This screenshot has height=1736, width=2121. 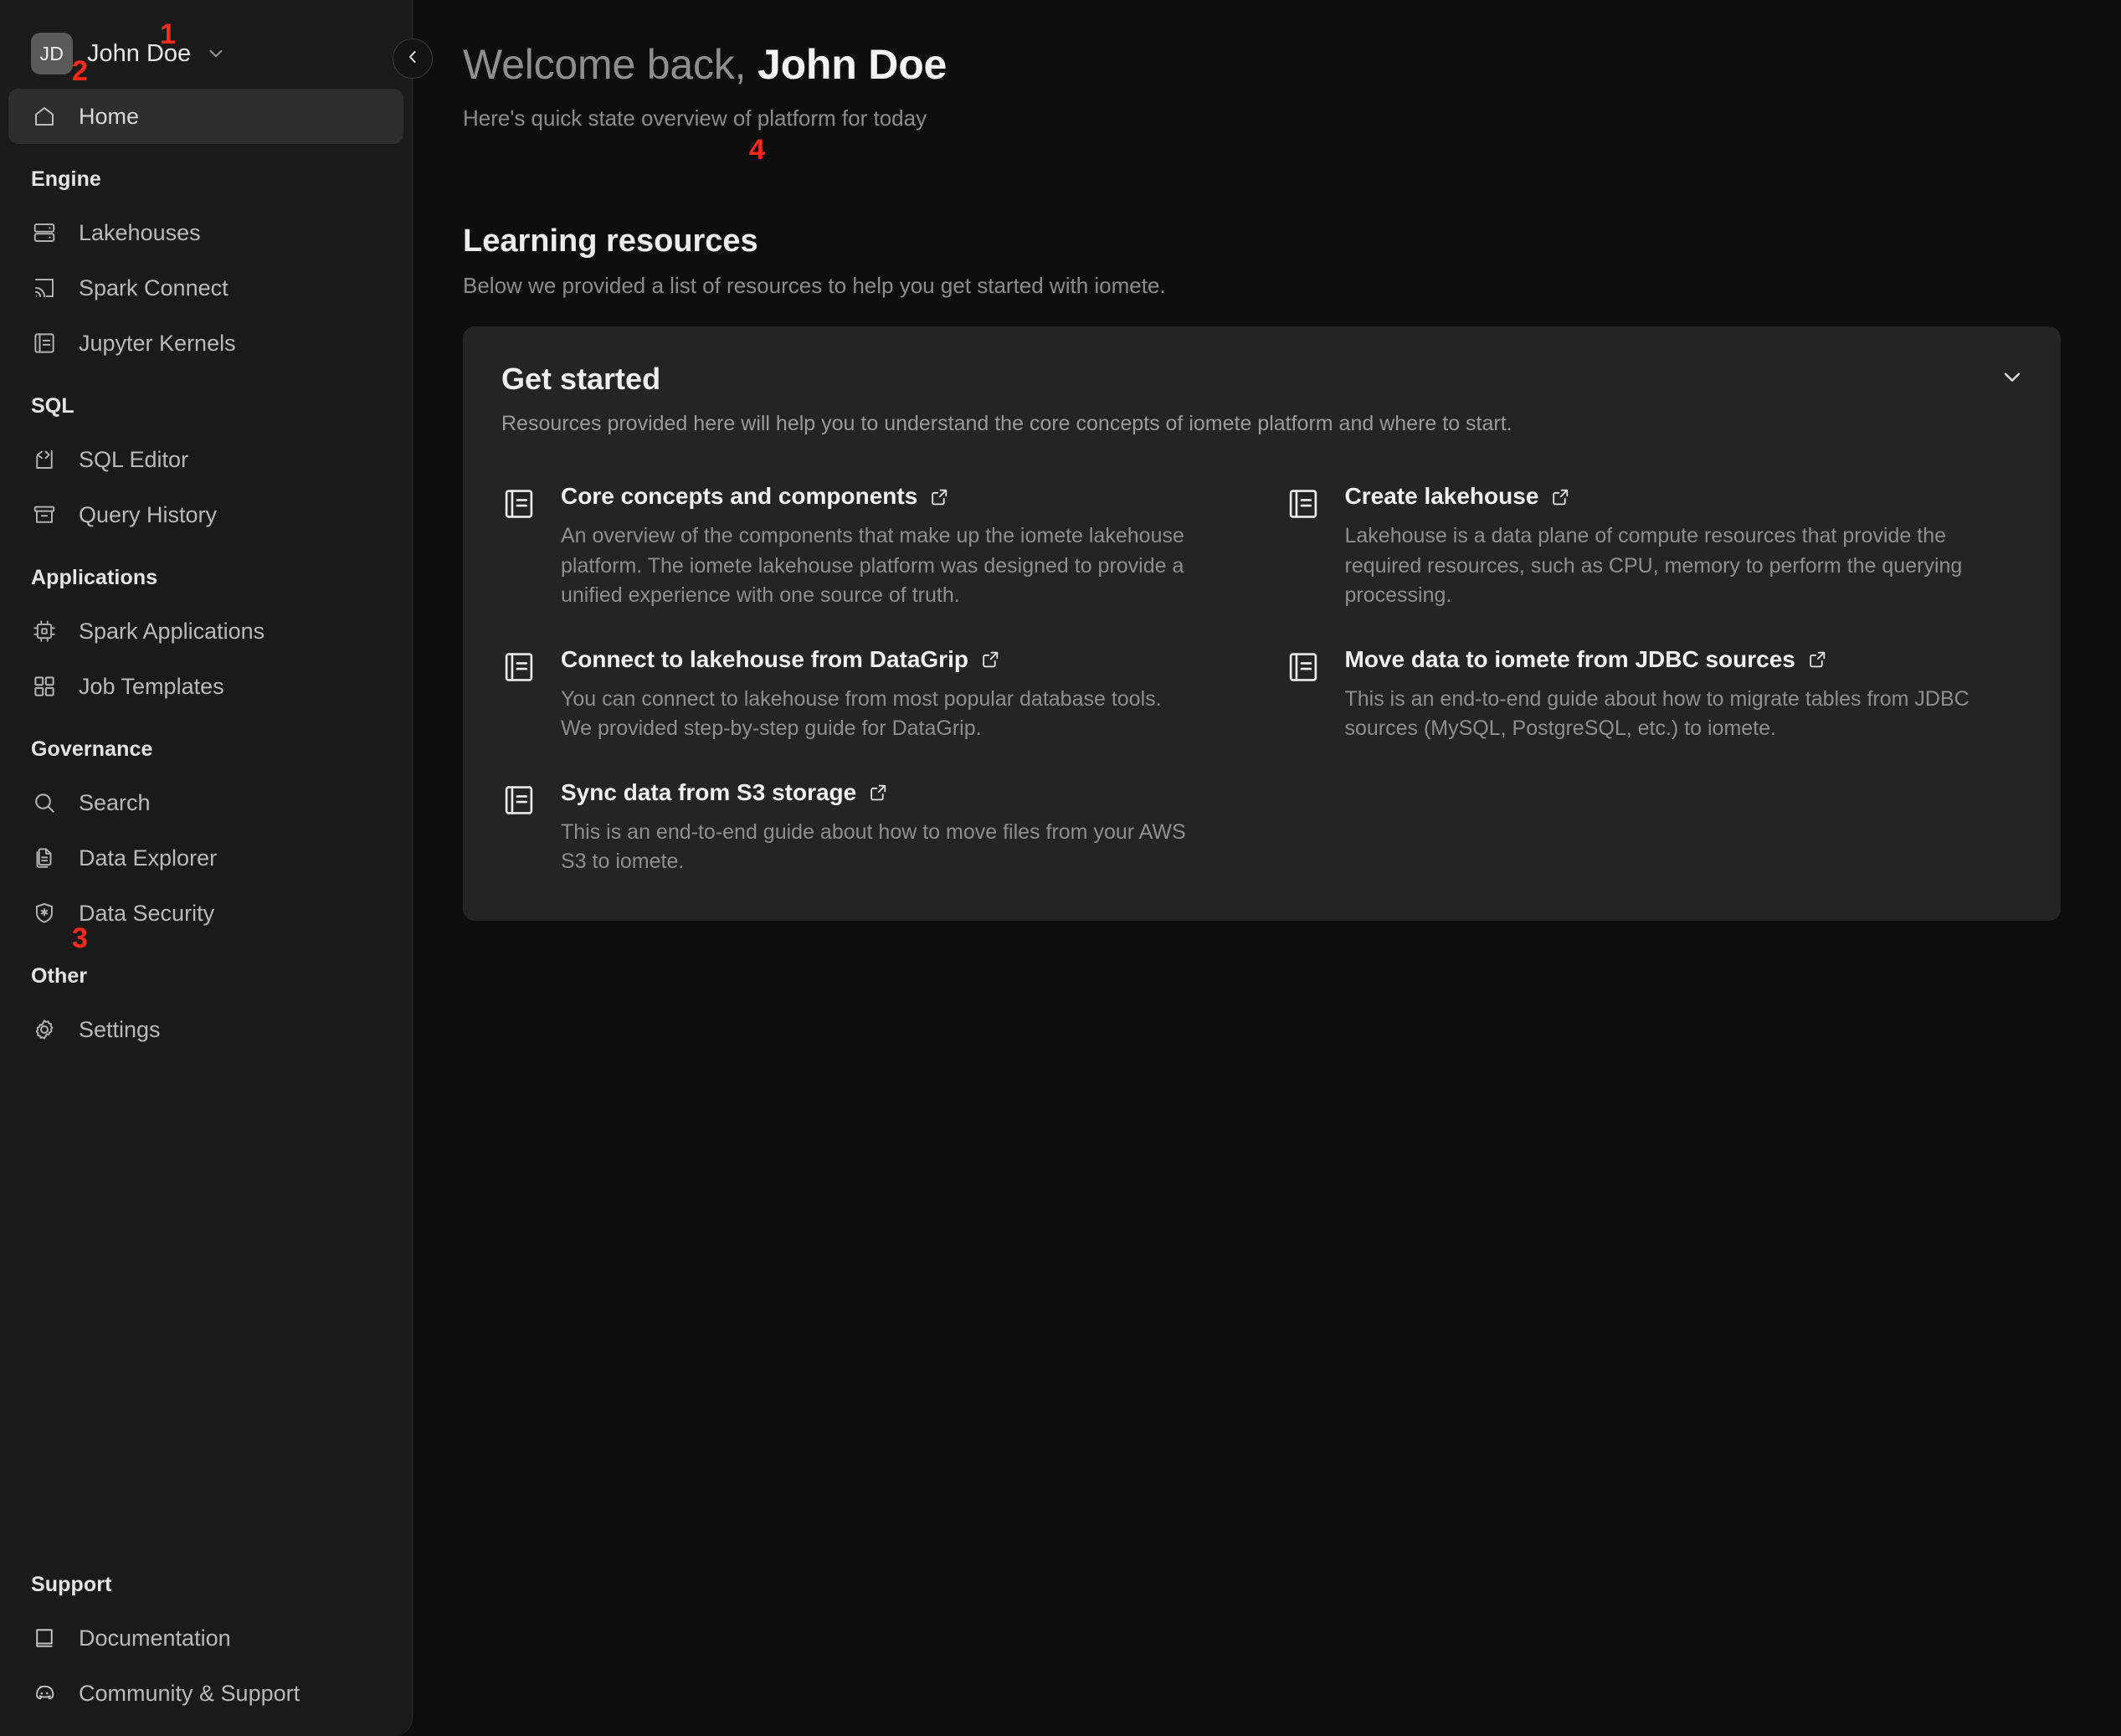 I want to click on sidebar-group-other: Other, so click(x=59, y=976).